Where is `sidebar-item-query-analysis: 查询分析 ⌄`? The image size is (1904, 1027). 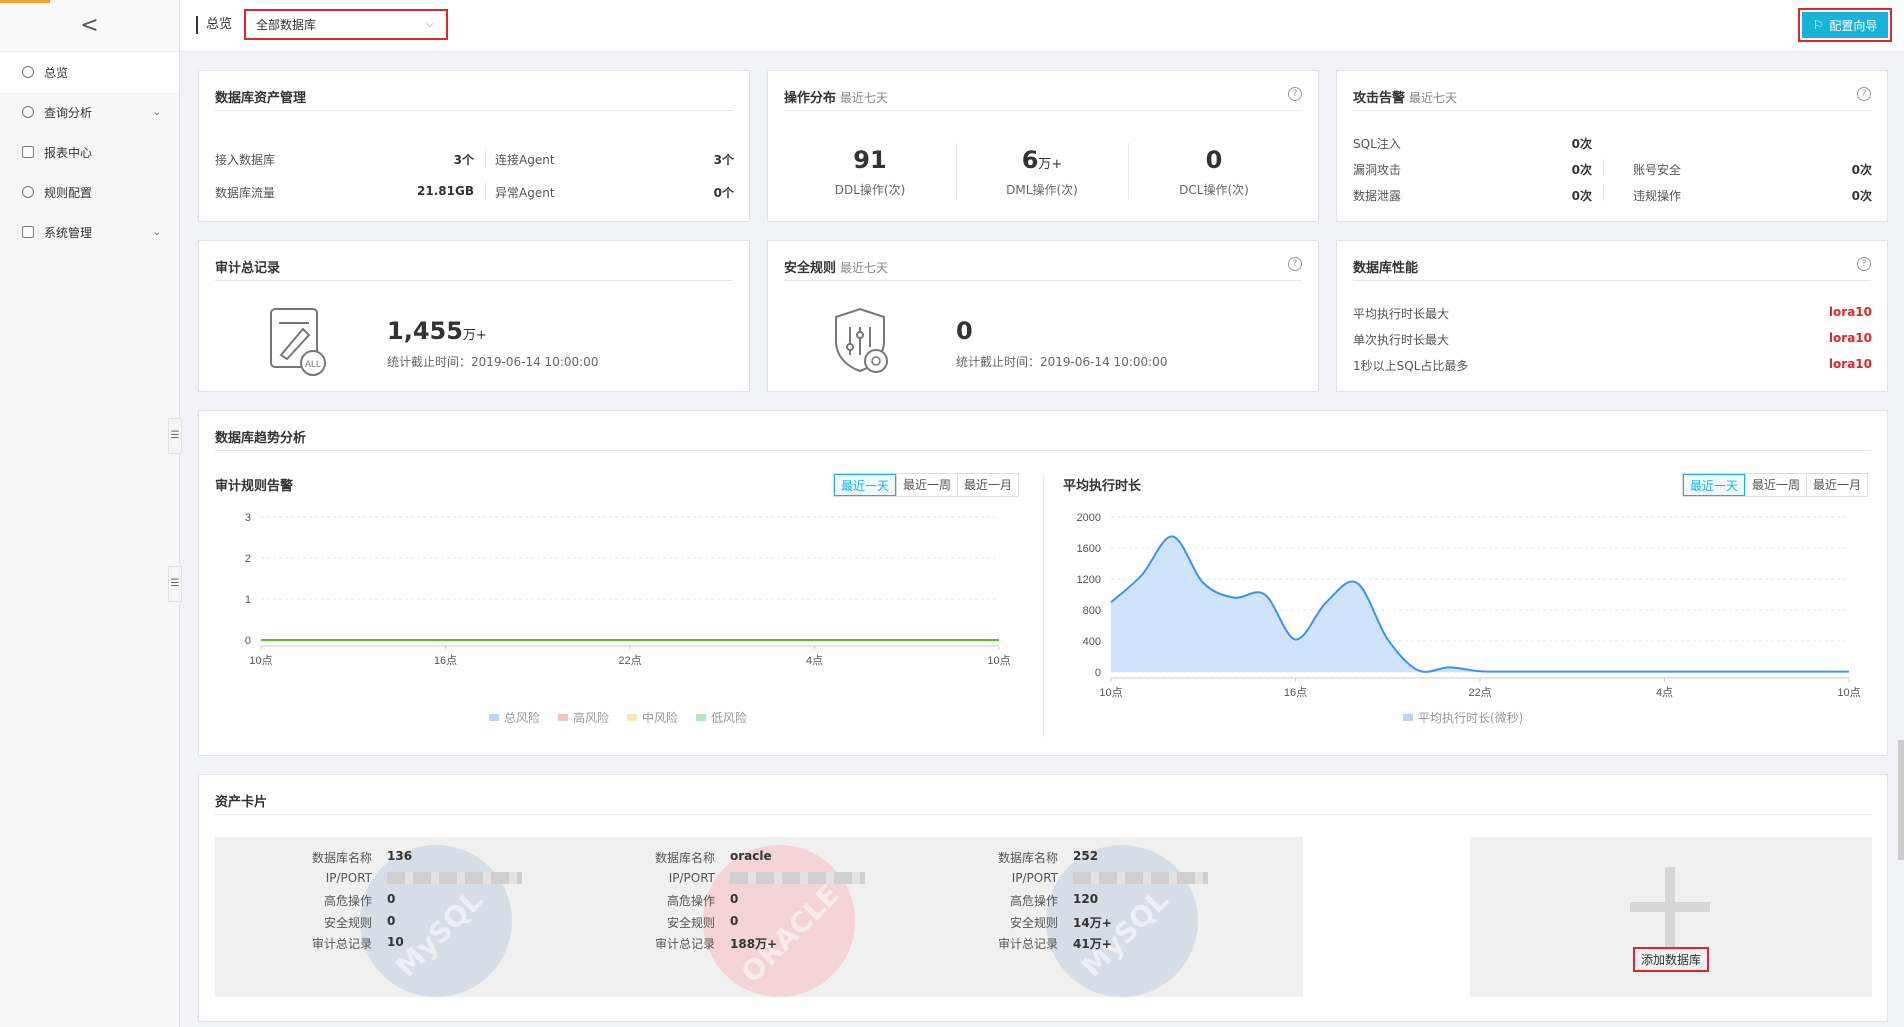 sidebar-item-query-analysis: 查询分析 ⌄ is located at coordinates (89, 112).